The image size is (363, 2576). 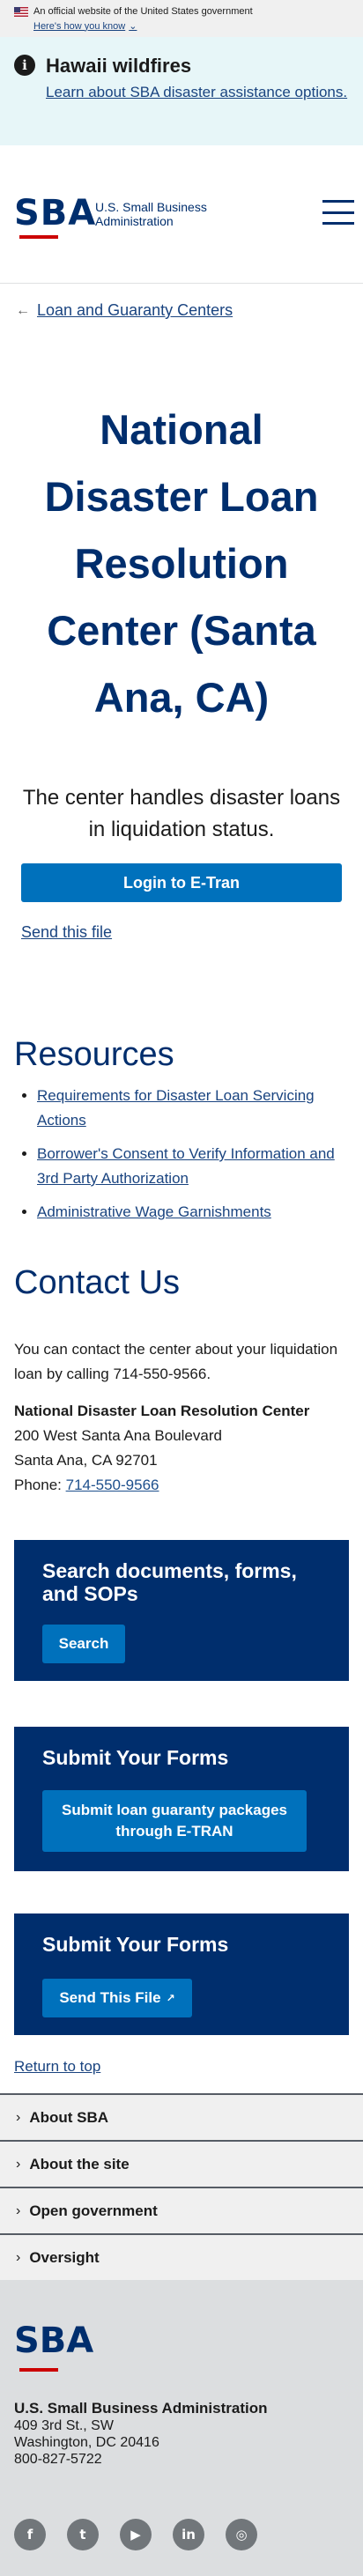 I want to click on us-flag-icon, so click(x=21, y=11).